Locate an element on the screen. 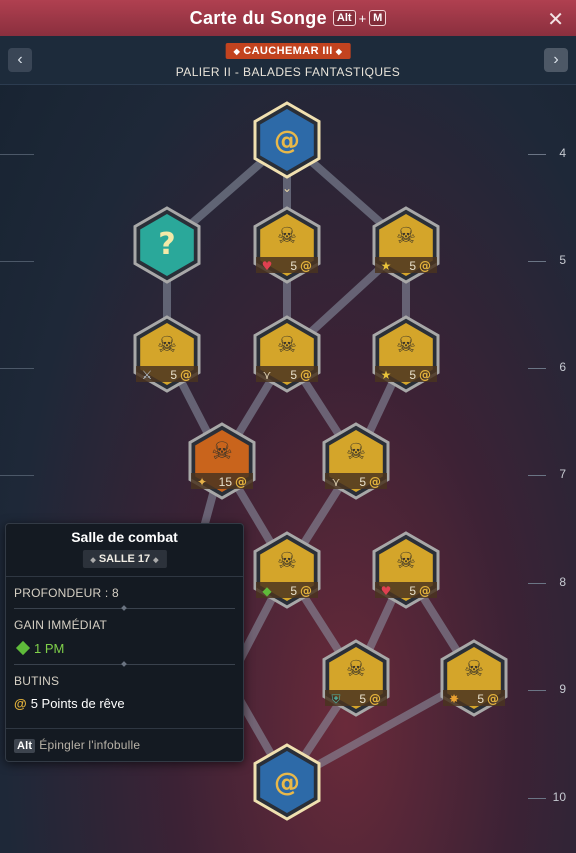 The image size is (576, 853). question-icon: ? is located at coordinates (166, 244).